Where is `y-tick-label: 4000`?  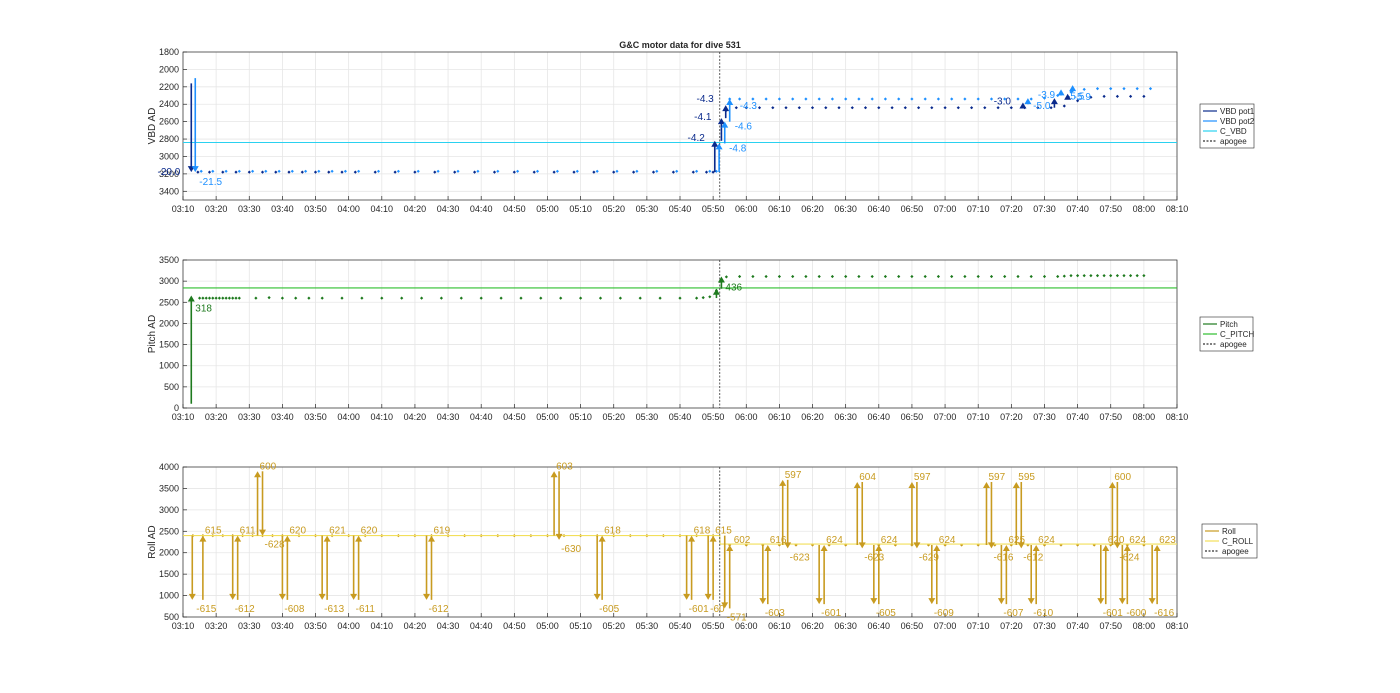 y-tick-label: 4000 is located at coordinates (169, 467).